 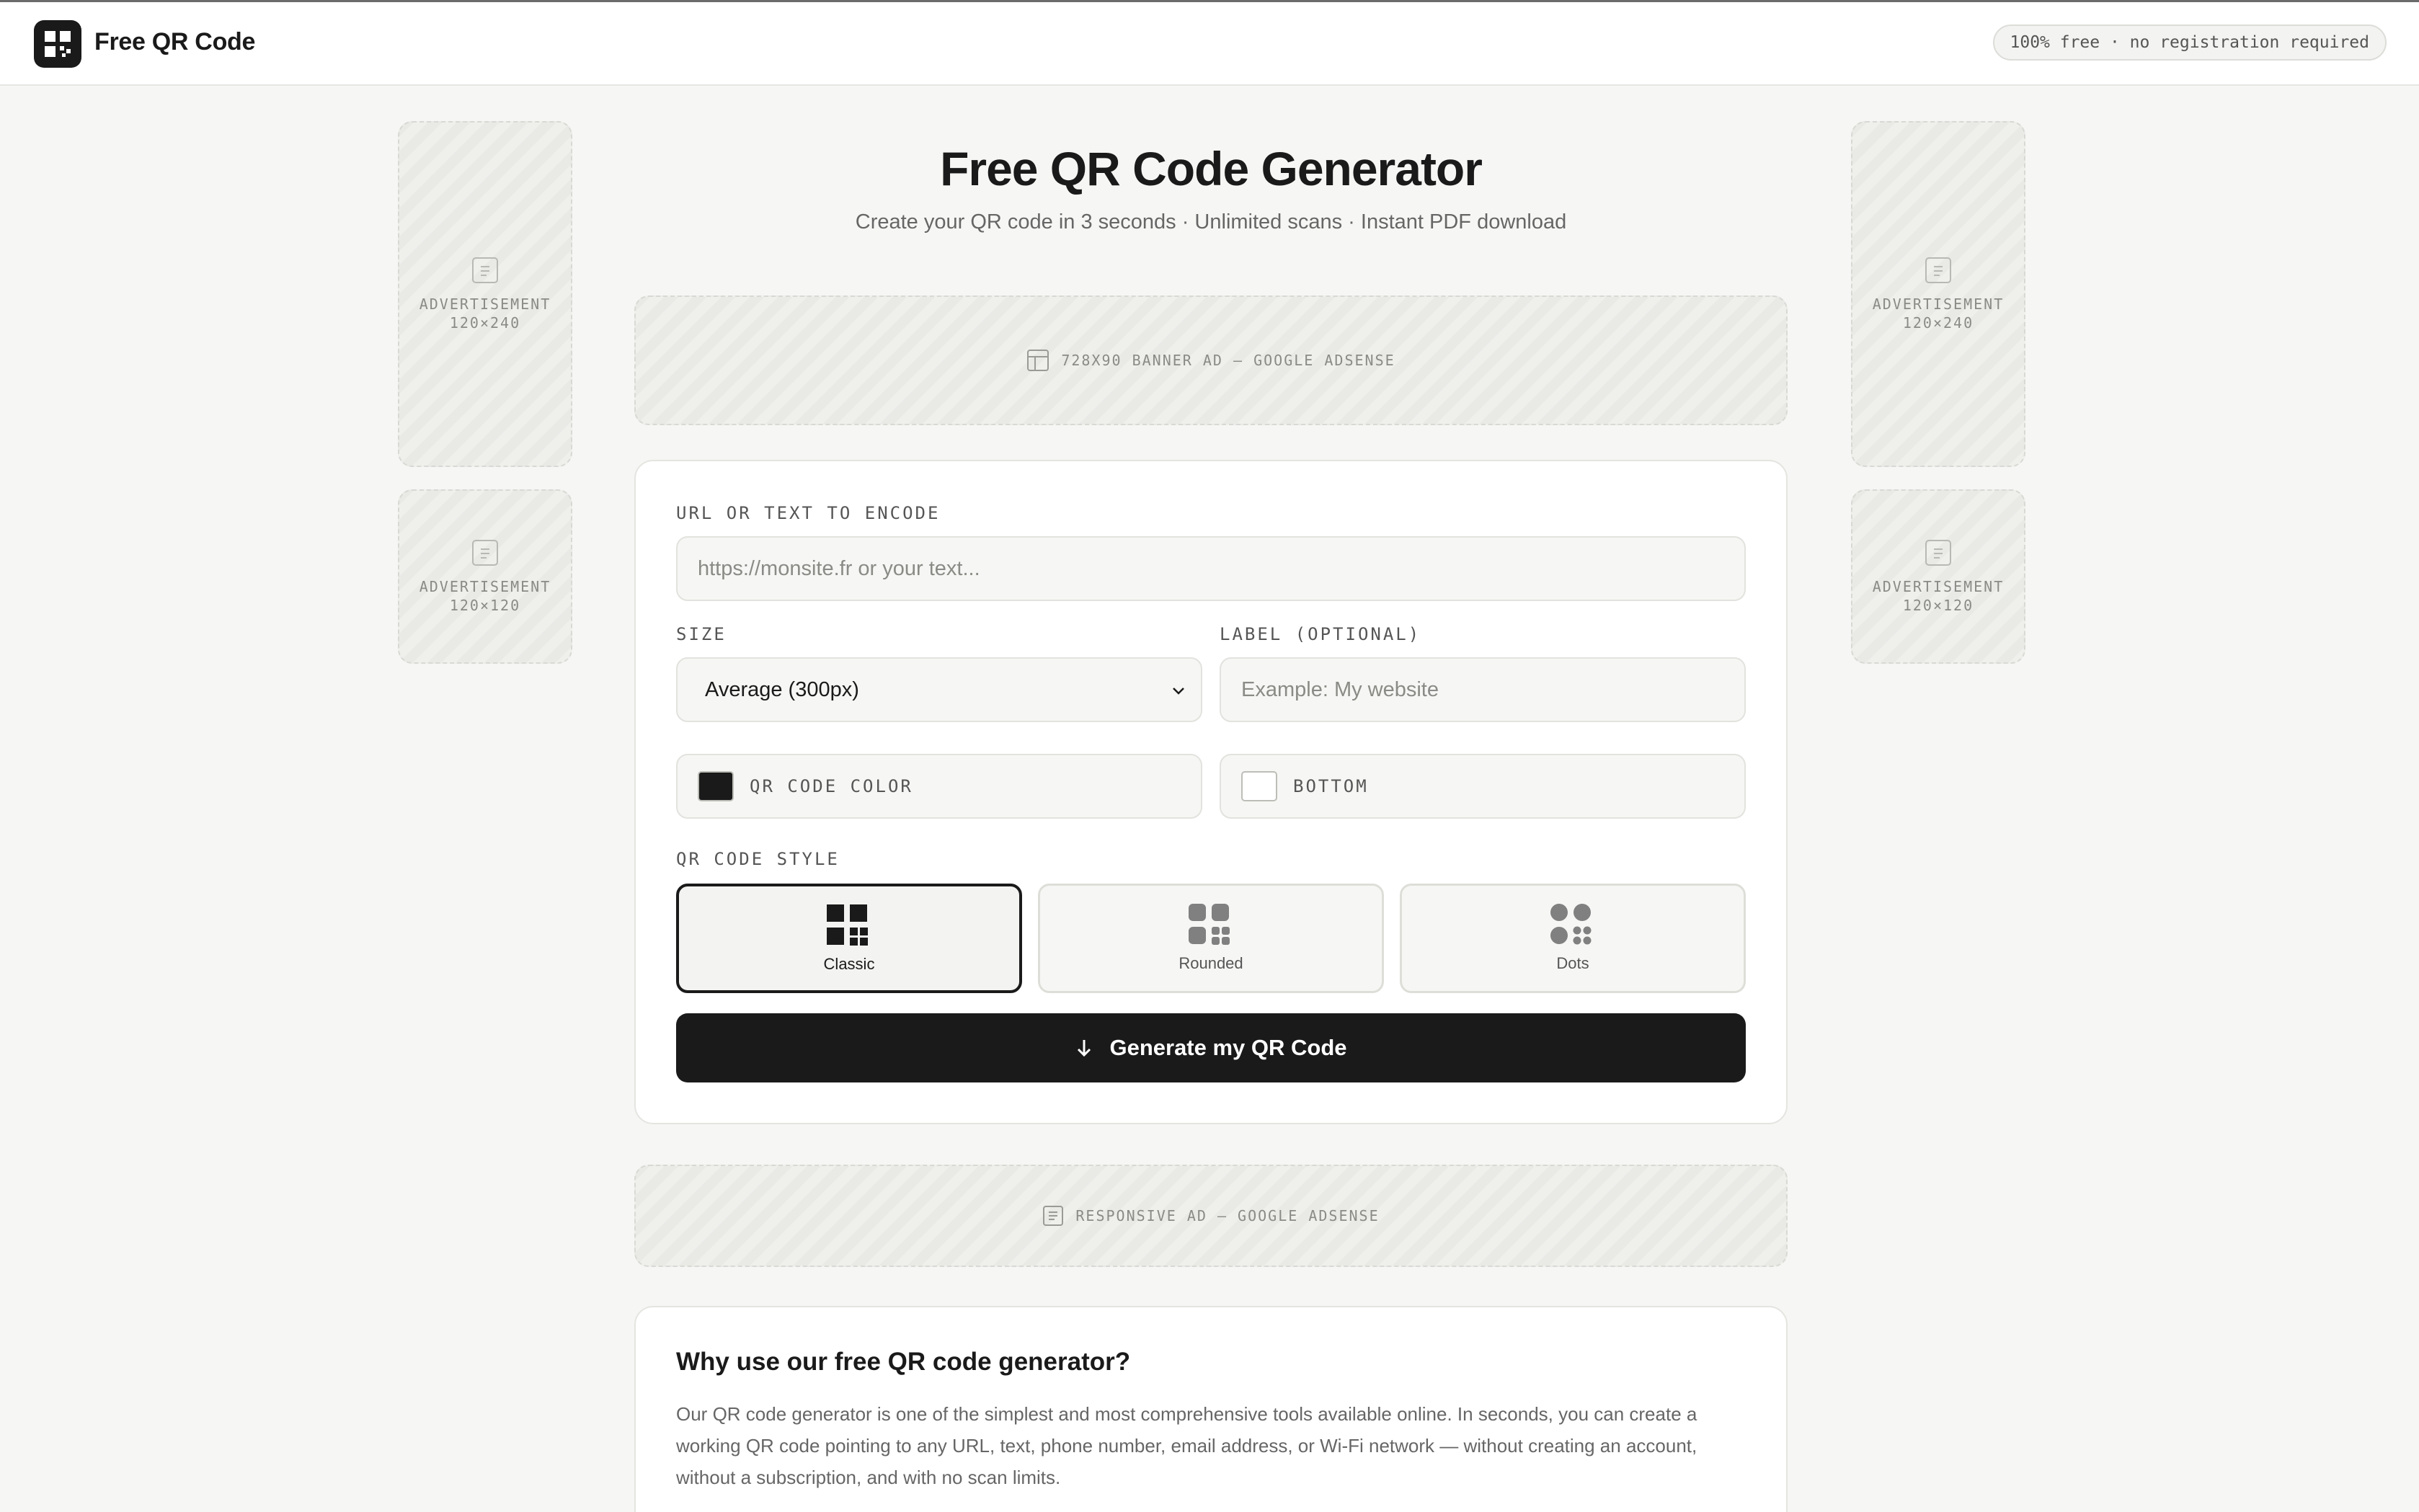 I want to click on qr-logo-icon, so click(x=58, y=44).